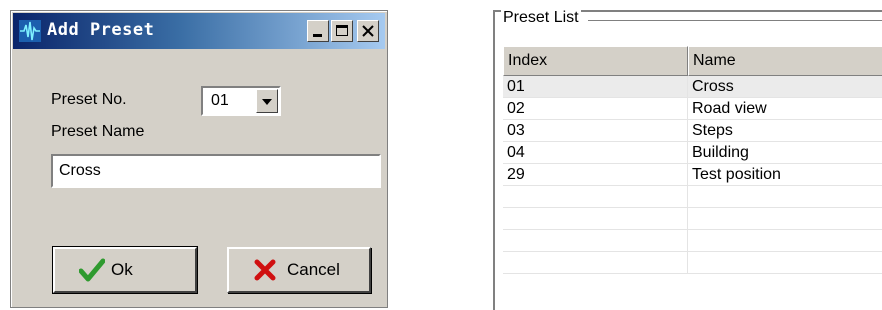 The image size is (882, 310). What do you see at coordinates (729, 108) in the screenshot?
I see `cell-name: Road view` at bounding box center [729, 108].